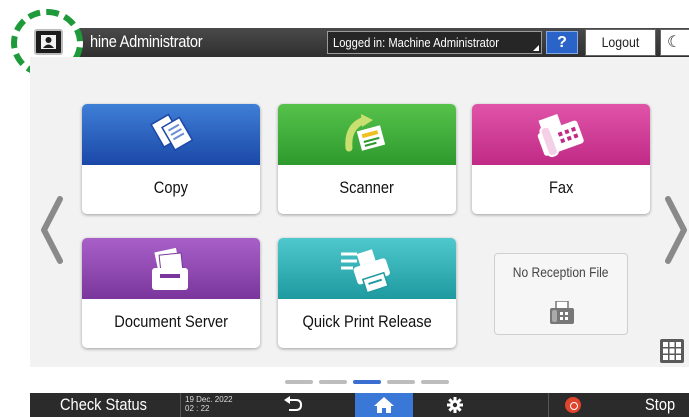 This screenshot has height=417, width=689. I want to click on scanner-app-tile: Scanner, so click(367, 159).